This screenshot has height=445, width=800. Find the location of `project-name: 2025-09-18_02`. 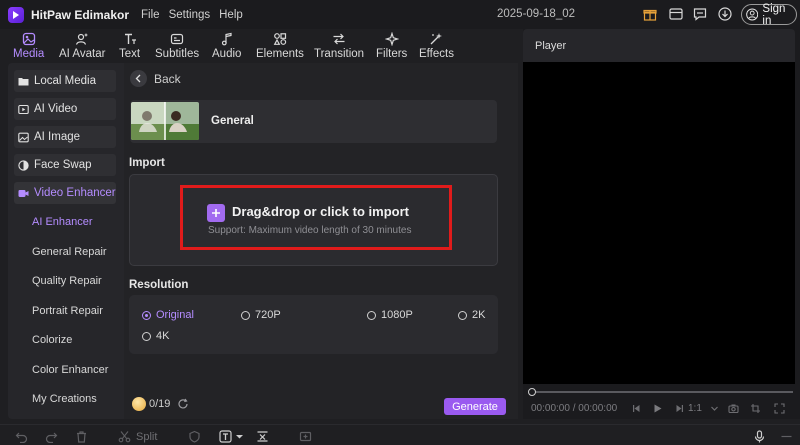

project-name: 2025-09-18_02 is located at coordinates (536, 14).